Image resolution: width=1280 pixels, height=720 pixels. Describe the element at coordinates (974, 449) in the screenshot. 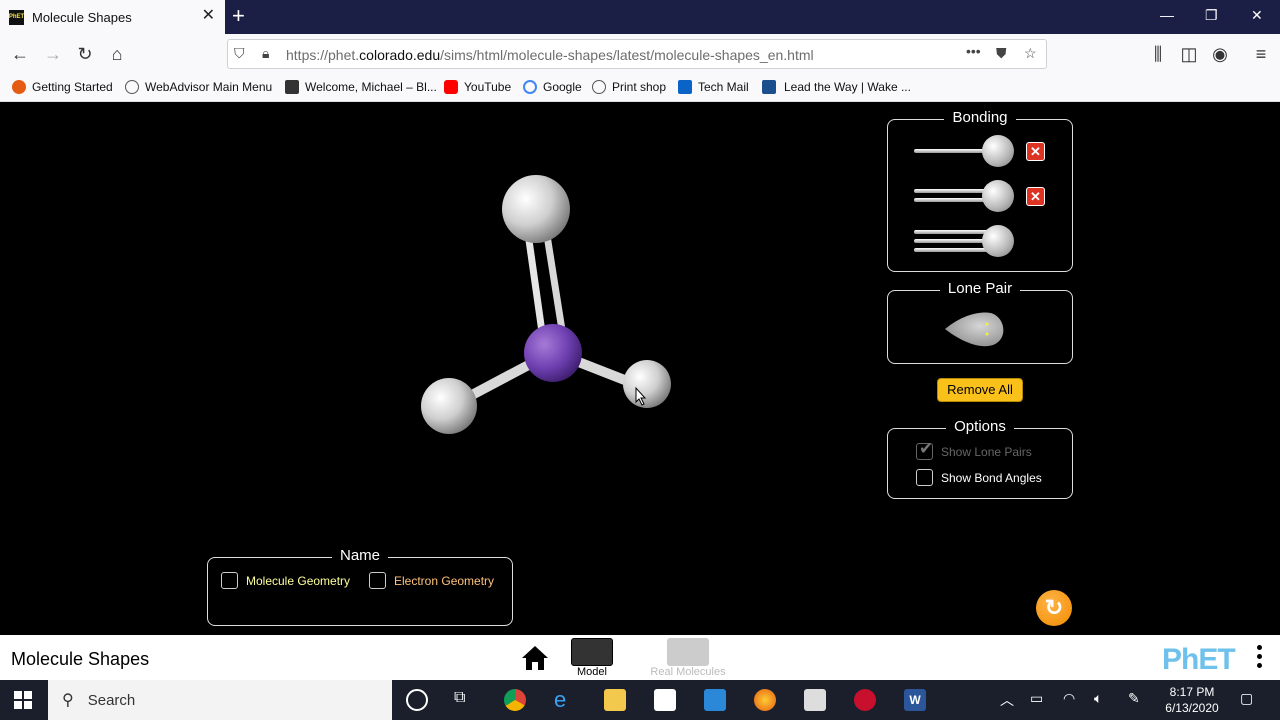

I see `show-lone-pairs-option: ✔ Show Lone Pairs` at that location.